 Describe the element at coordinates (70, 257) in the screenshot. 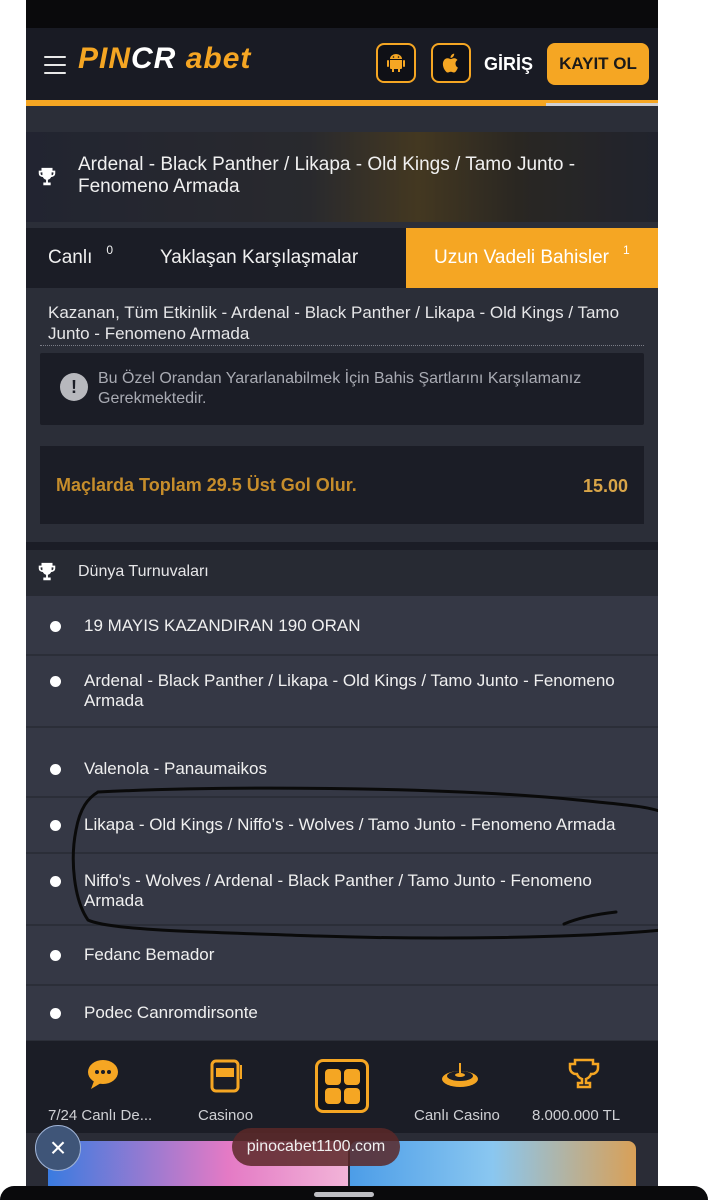

I see `tab-live-label: Canlı` at that location.